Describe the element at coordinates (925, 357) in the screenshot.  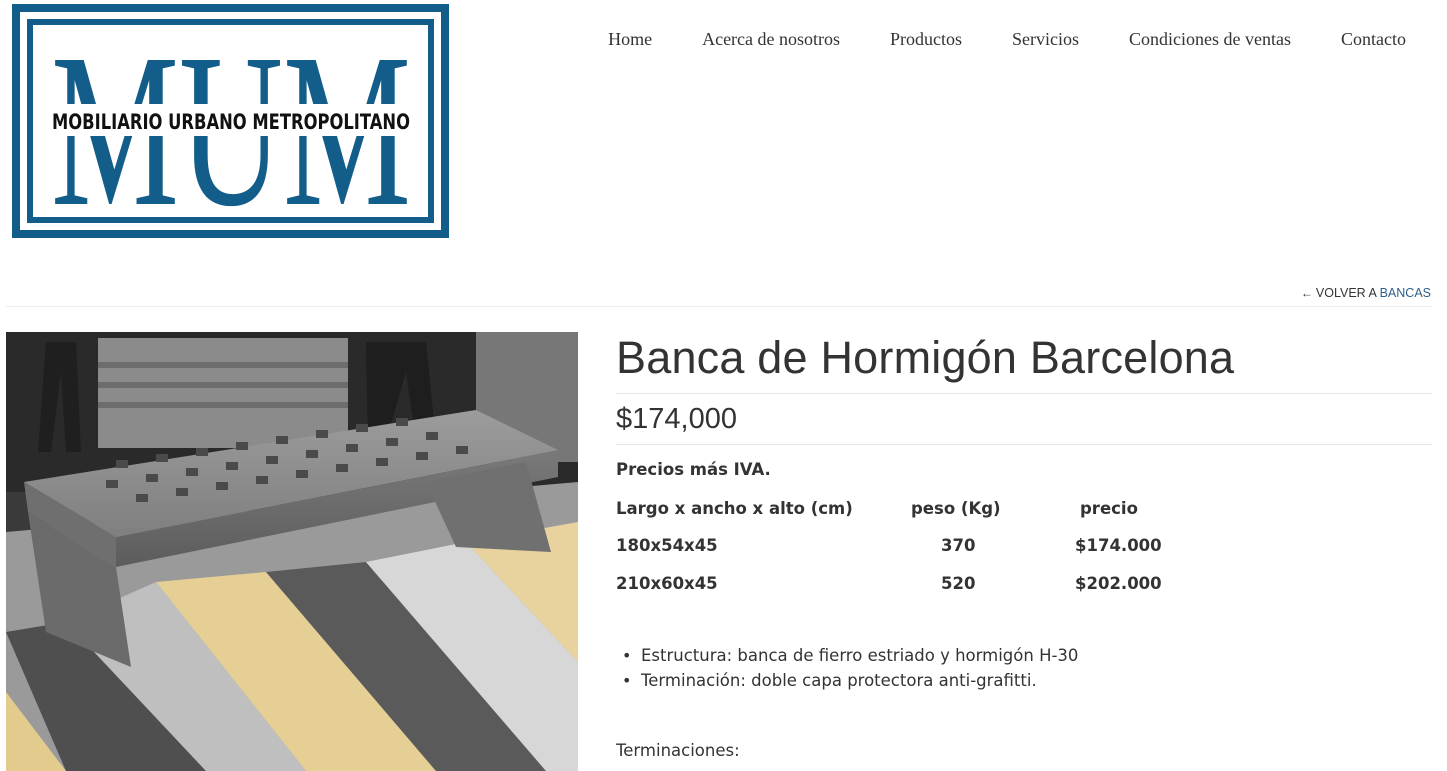
I see `product-title: Banca de Hormigón Barcelona` at that location.